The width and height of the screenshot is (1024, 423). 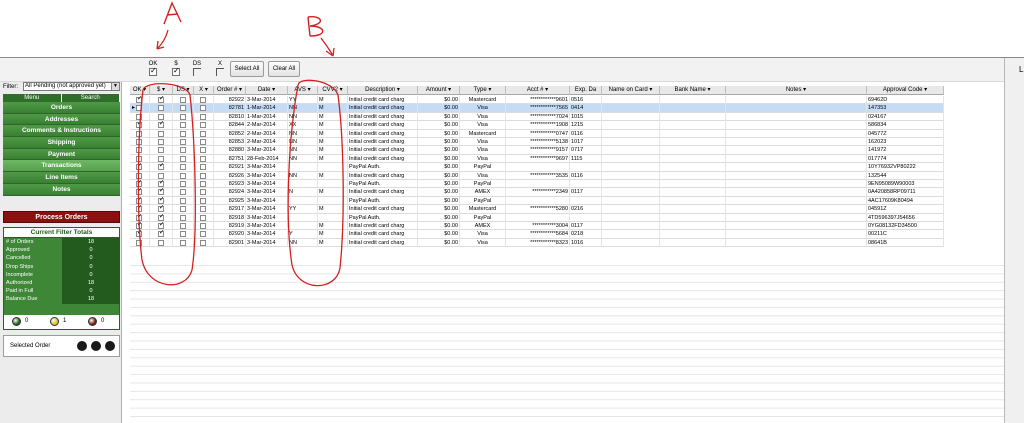 I want to click on handwritten-annotations, so click(x=240, y=144).